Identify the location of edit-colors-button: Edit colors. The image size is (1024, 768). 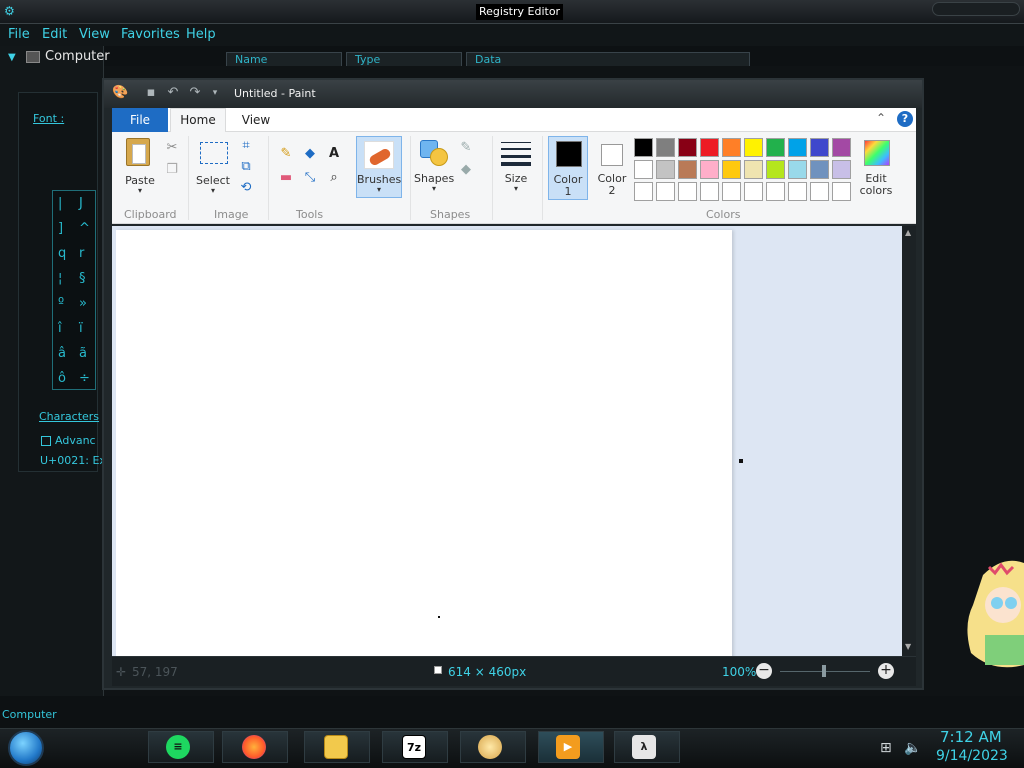
(876, 168).